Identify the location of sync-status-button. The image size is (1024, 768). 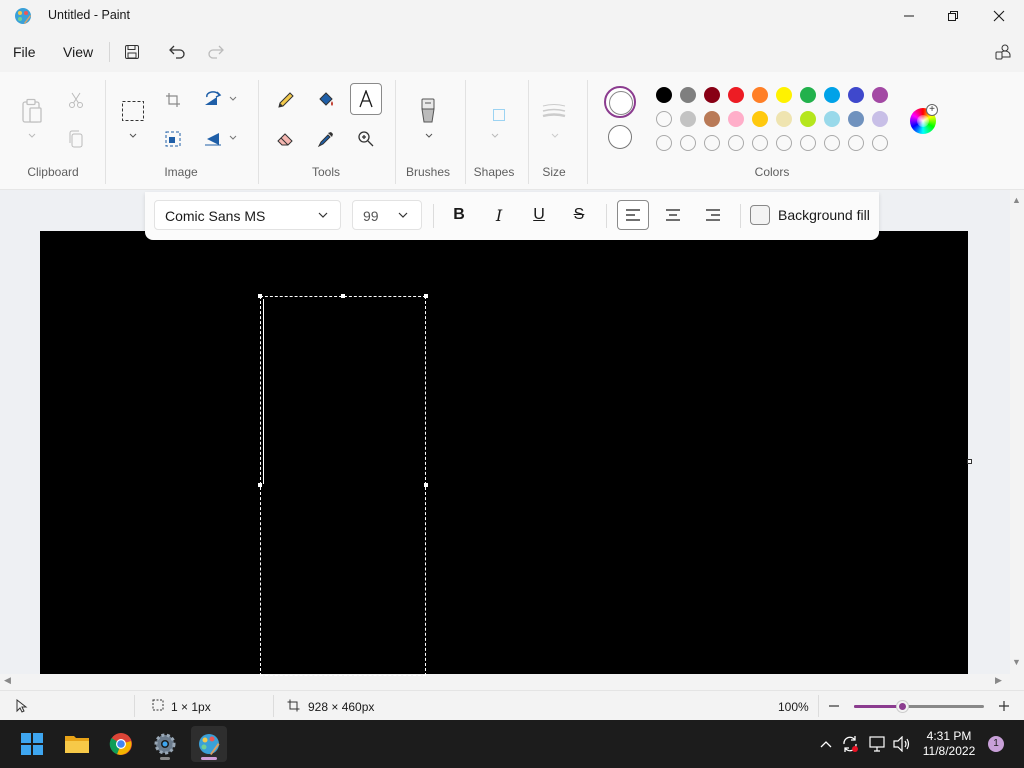
(850, 744).